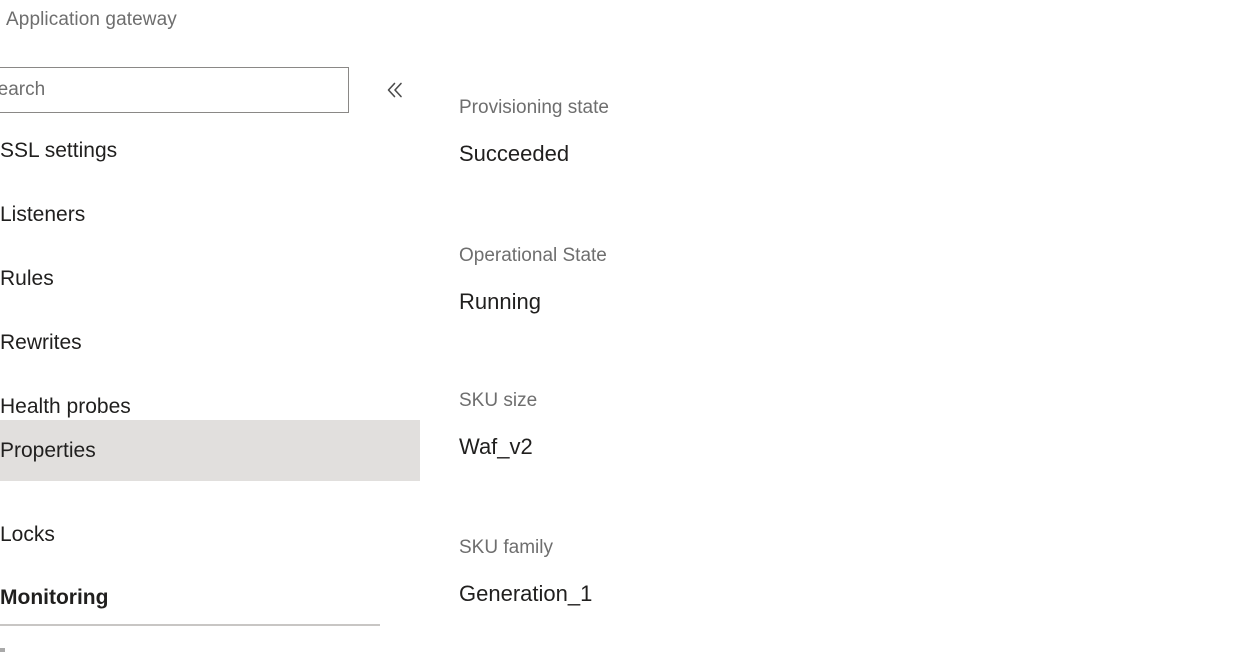  I want to click on property-value: Running, so click(500, 301).